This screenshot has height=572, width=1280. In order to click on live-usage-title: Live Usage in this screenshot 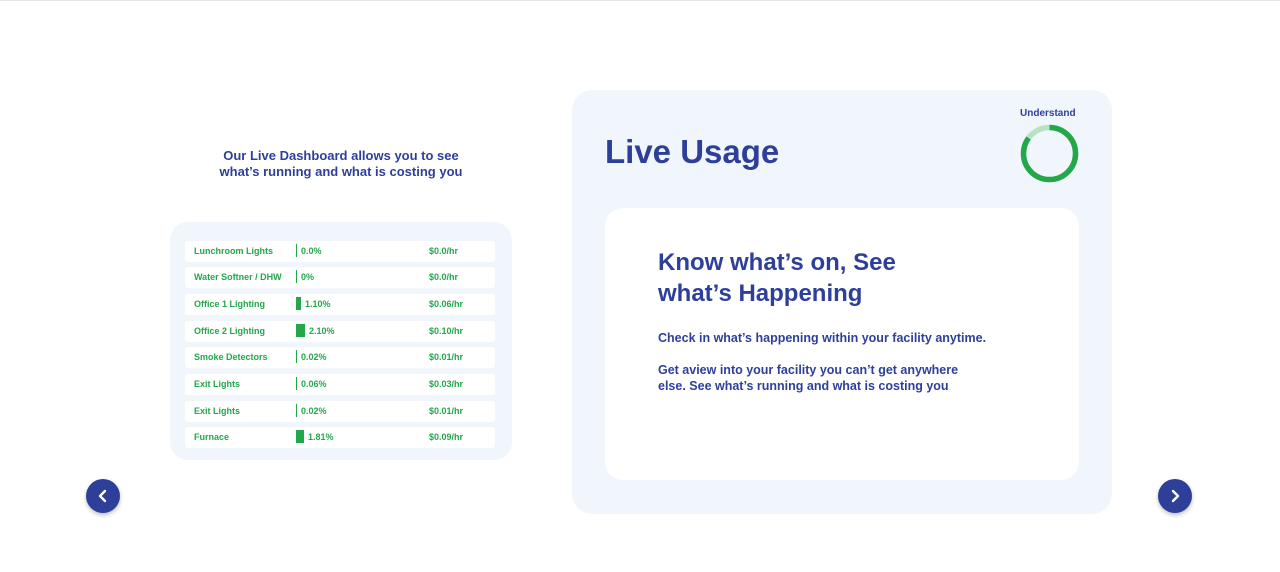, I will do `click(692, 151)`.